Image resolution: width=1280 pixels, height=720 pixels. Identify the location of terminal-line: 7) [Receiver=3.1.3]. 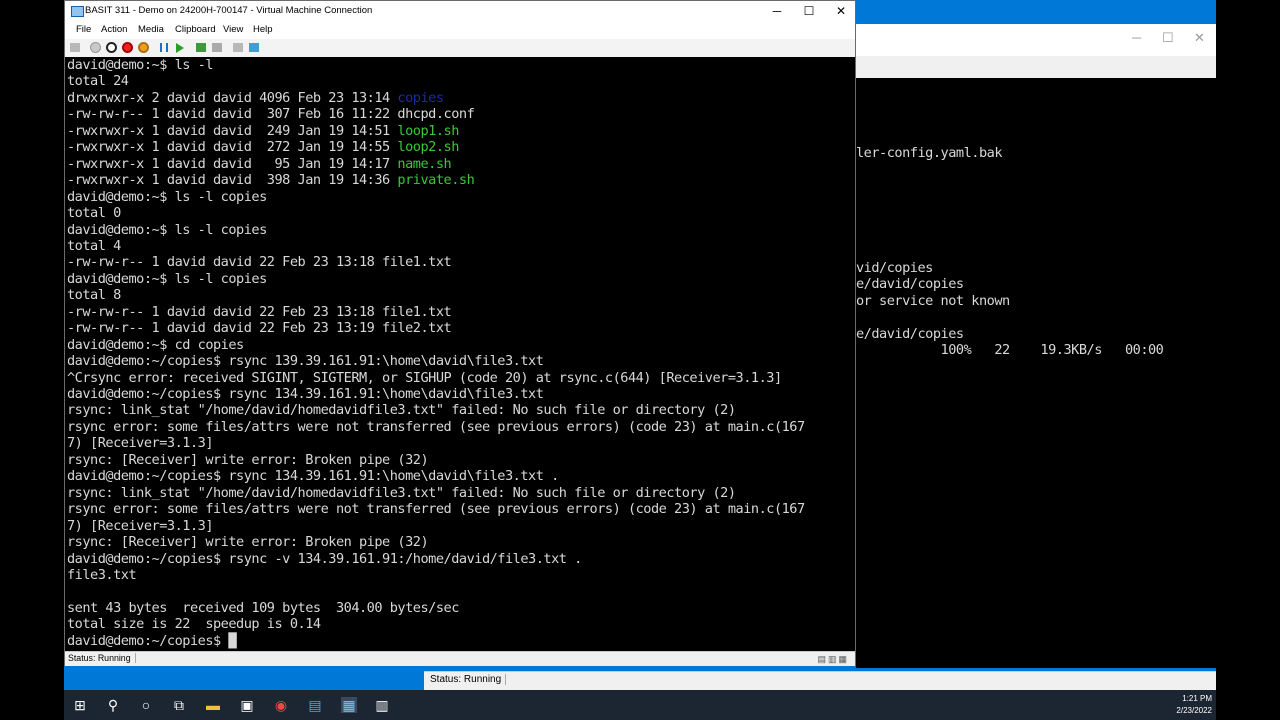
(140, 443).